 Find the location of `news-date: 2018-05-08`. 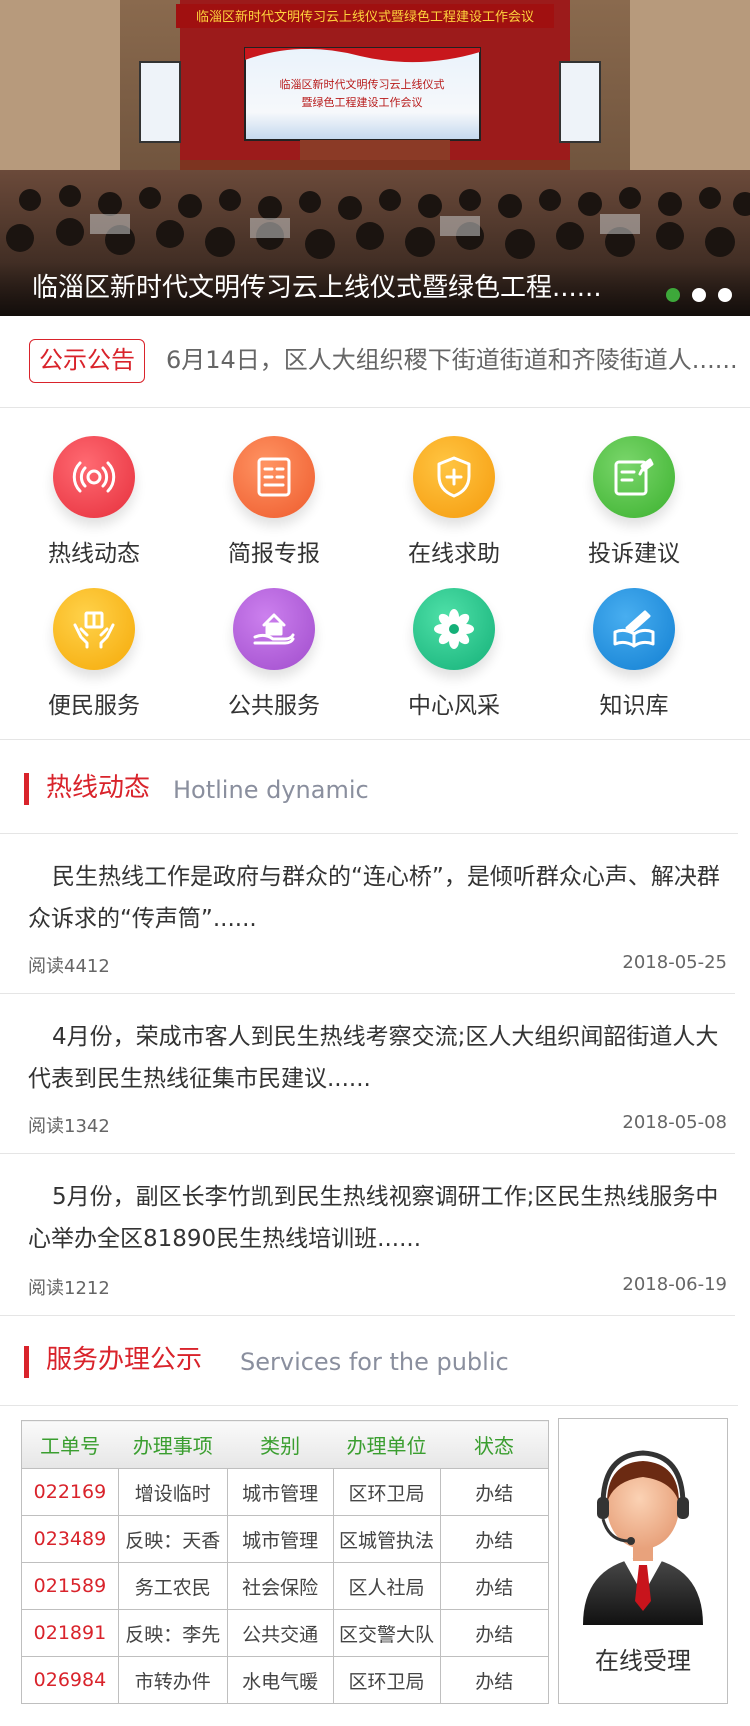

news-date: 2018-05-08 is located at coordinates (674, 1122).